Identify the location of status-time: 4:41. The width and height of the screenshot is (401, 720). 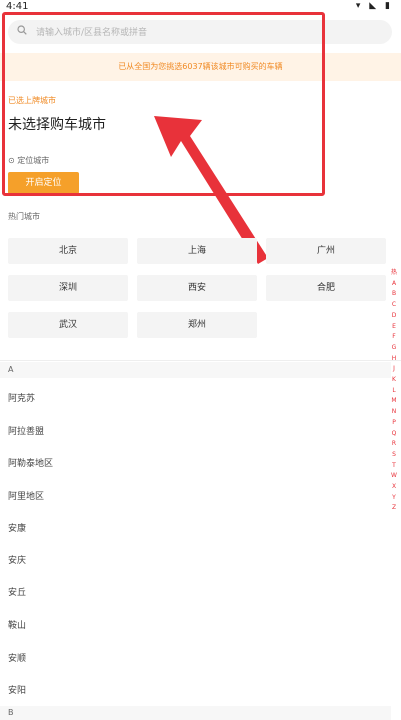
(17, 6).